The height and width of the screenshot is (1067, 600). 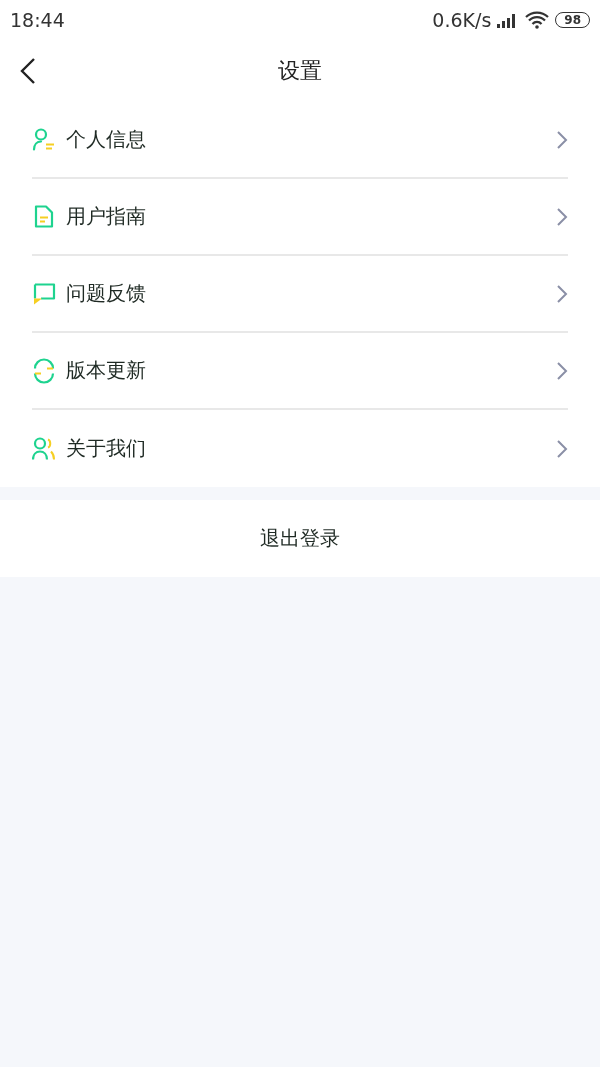 What do you see at coordinates (300, 448) in the screenshot?
I see `settings-item: 关于我们` at bounding box center [300, 448].